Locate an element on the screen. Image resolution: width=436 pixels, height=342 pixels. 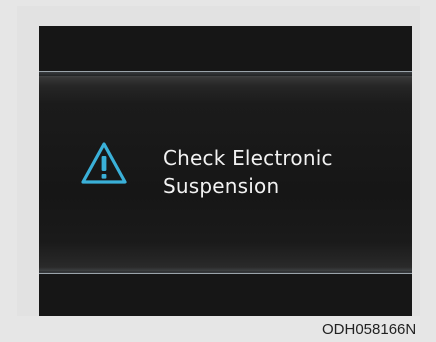
warning-triangle-icon is located at coordinates (104, 163).